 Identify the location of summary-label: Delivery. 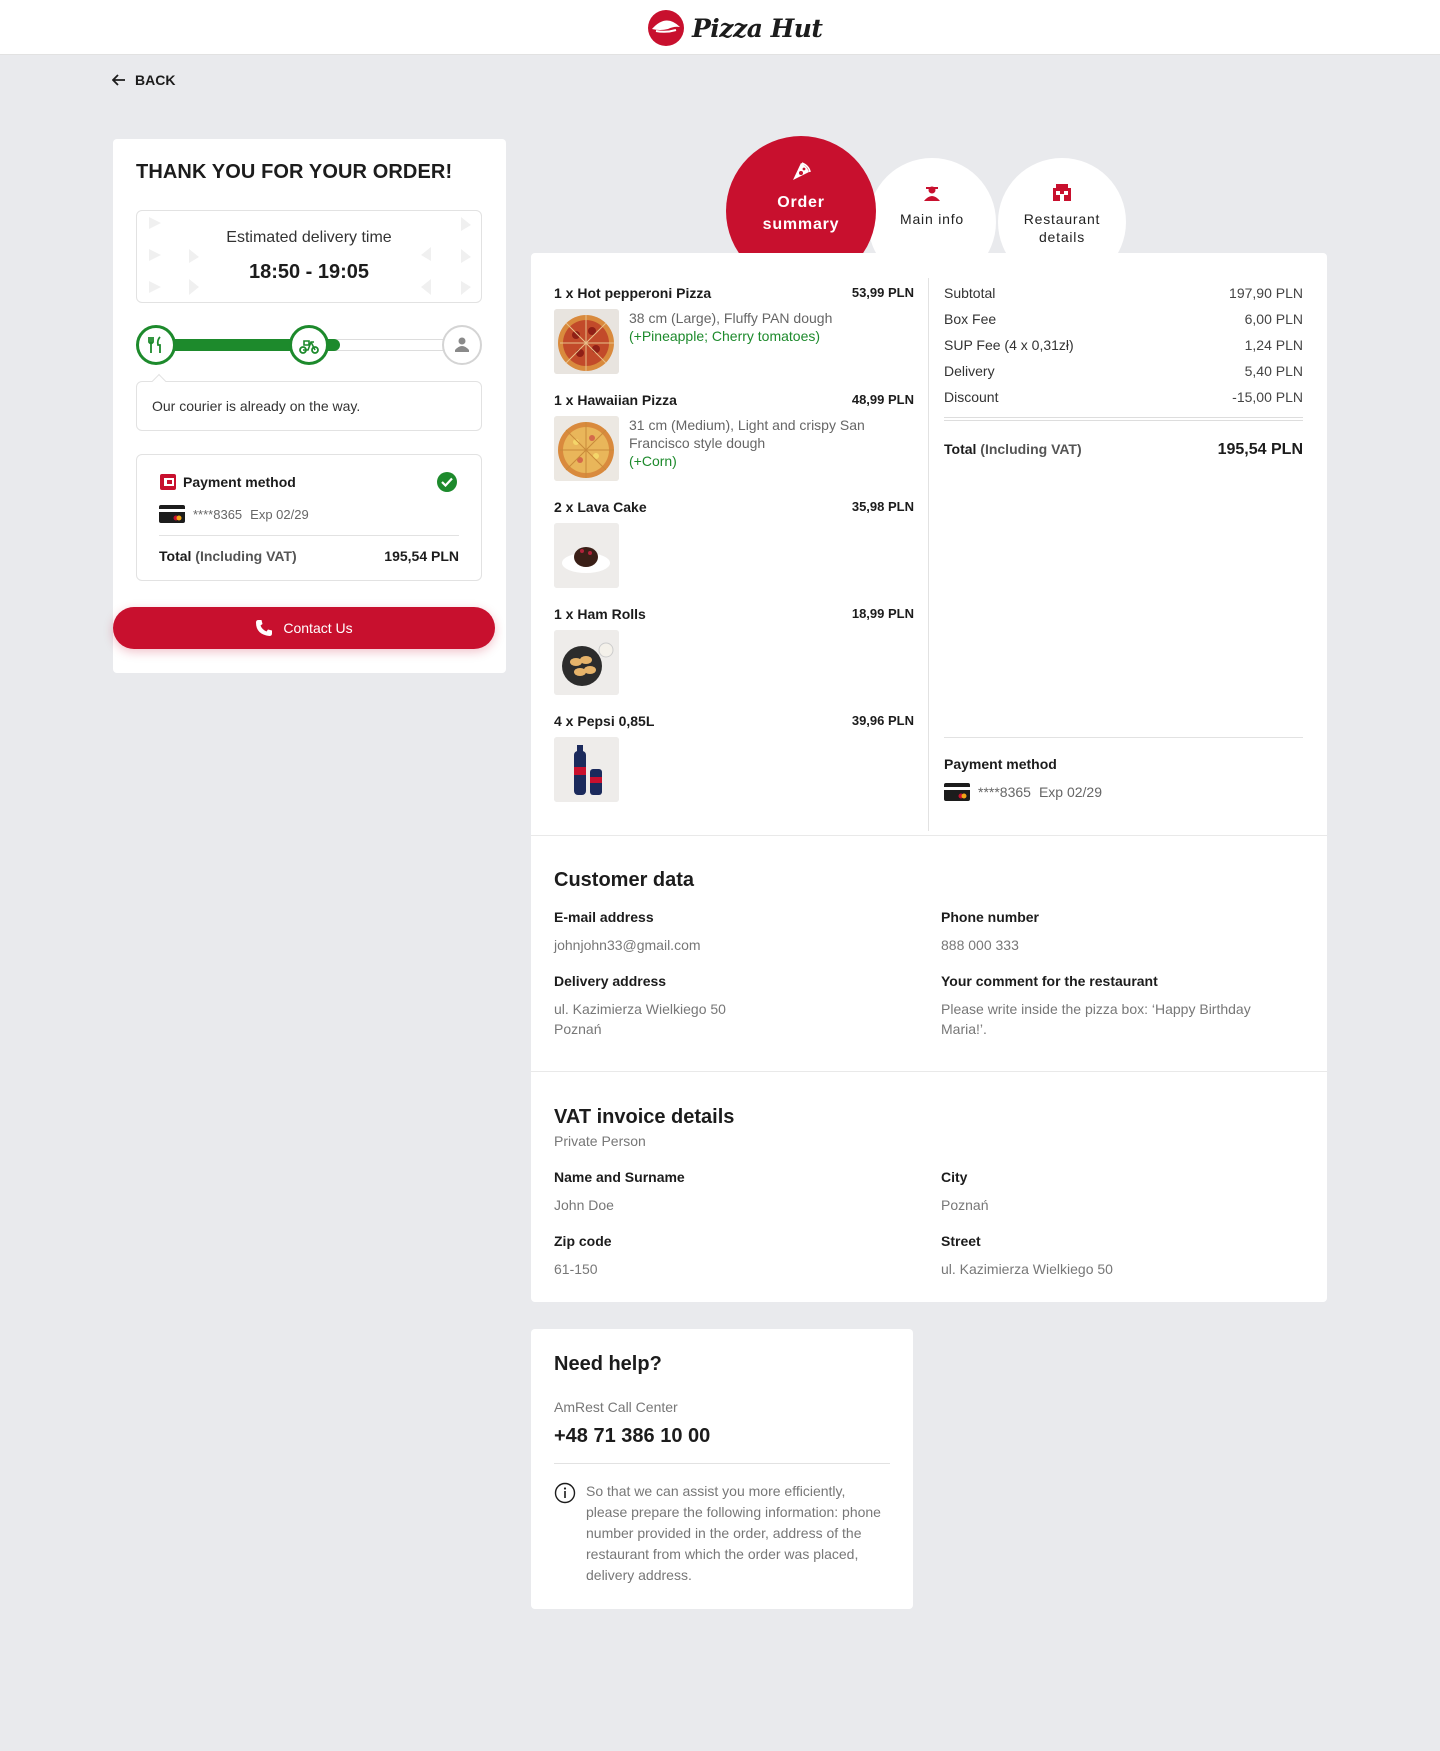
(969, 371).